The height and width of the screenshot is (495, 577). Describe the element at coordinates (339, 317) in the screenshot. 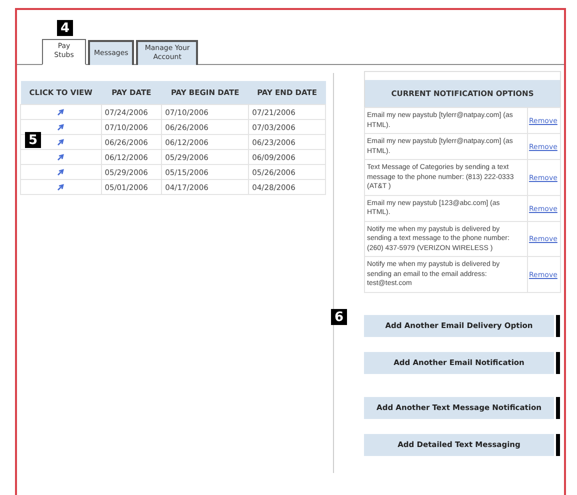

I see `callout-number: 6` at that location.